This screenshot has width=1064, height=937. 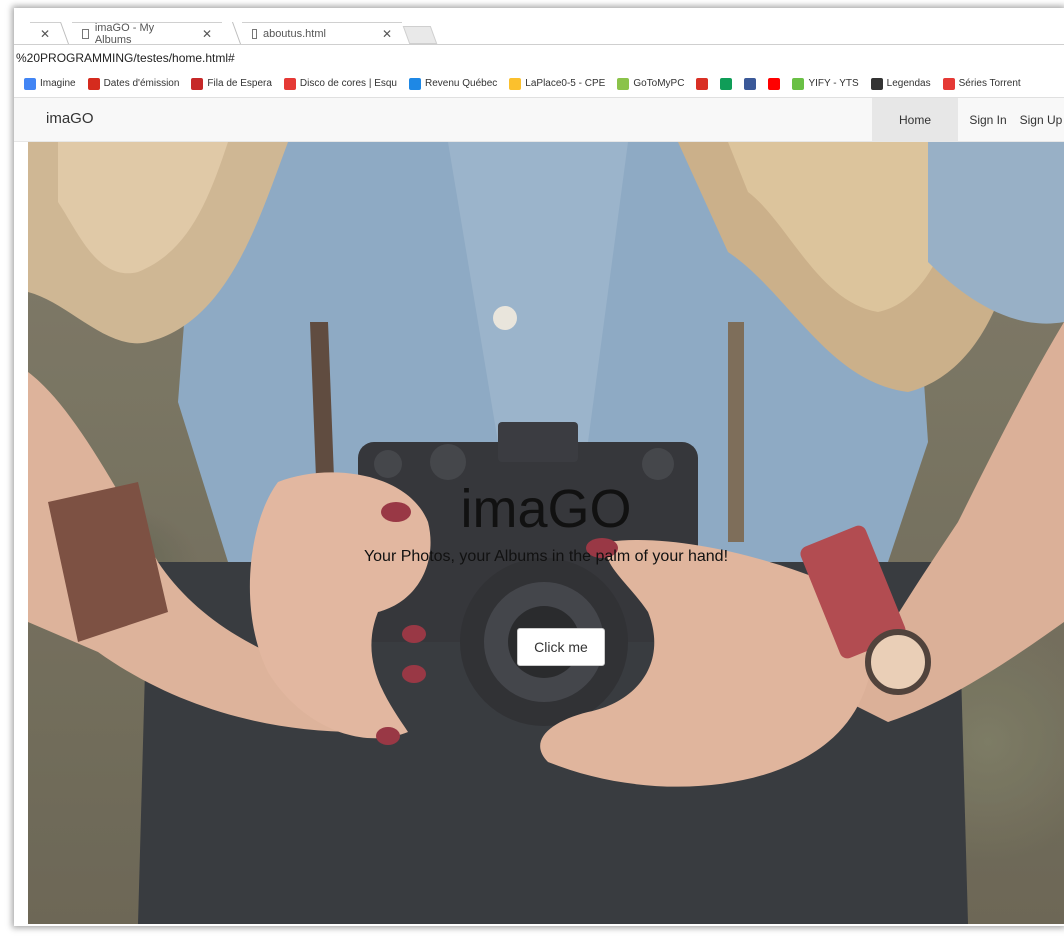 I want to click on nav-sign-up: Sign Up, so click(x=1041, y=120).